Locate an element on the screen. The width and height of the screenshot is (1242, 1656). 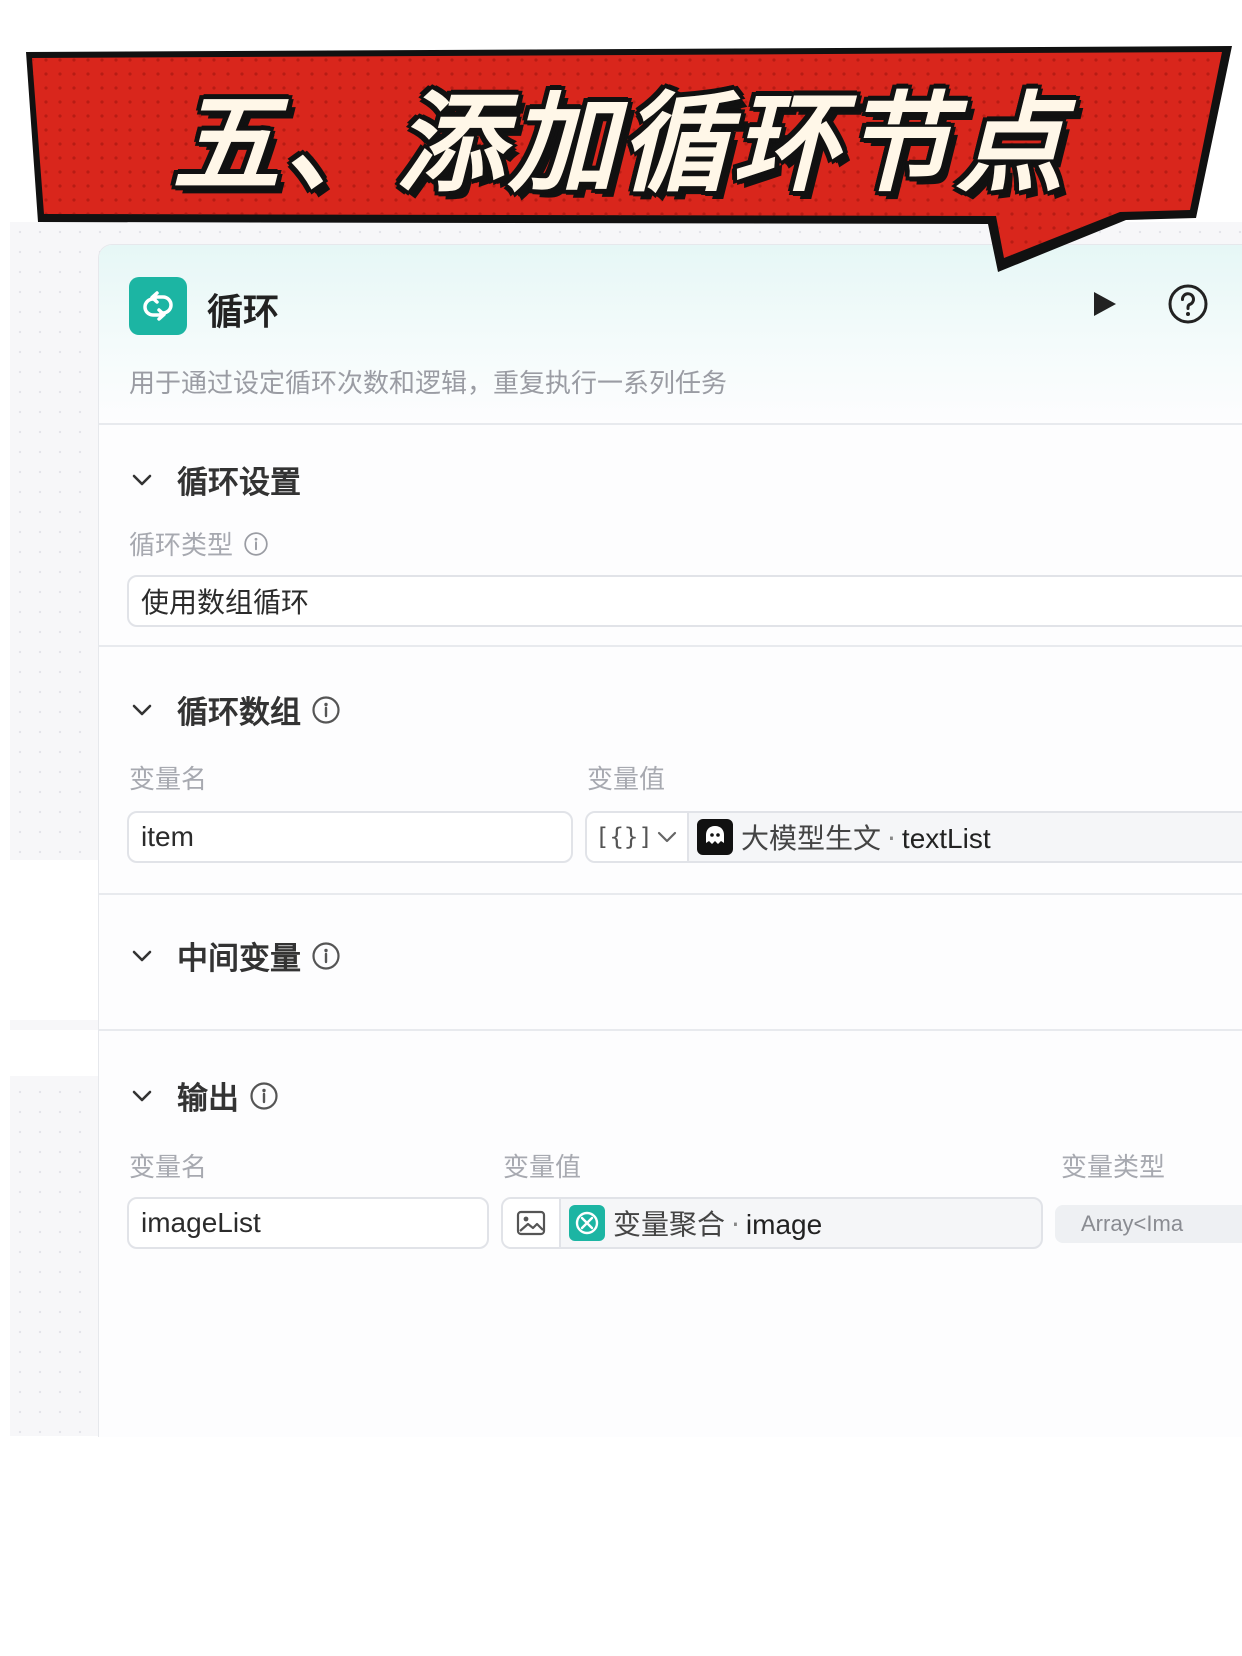
ref-type-select is located at coordinates (532, 1223).